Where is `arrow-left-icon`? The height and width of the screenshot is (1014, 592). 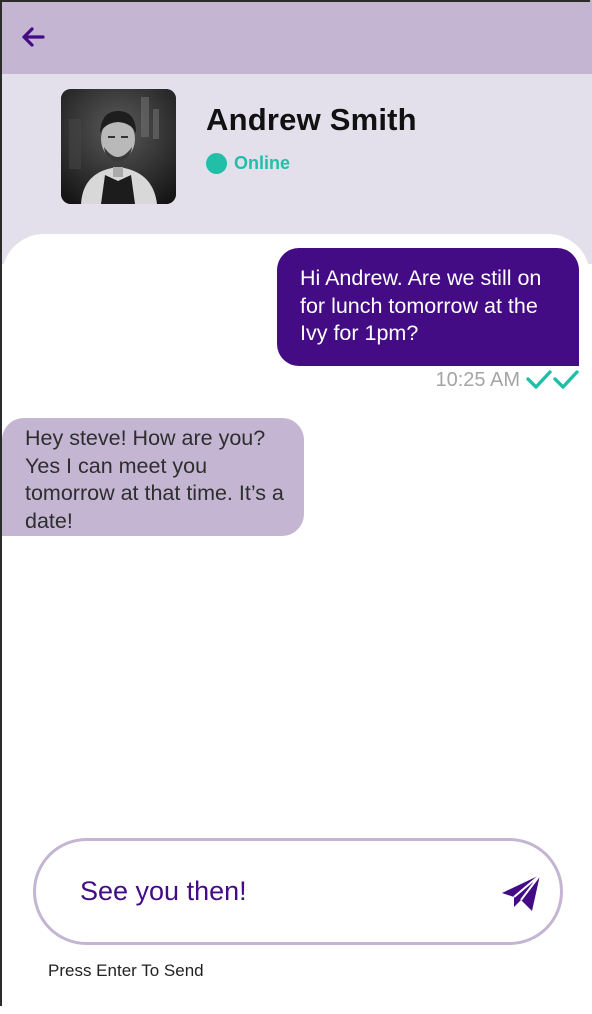 arrow-left-icon is located at coordinates (33, 37).